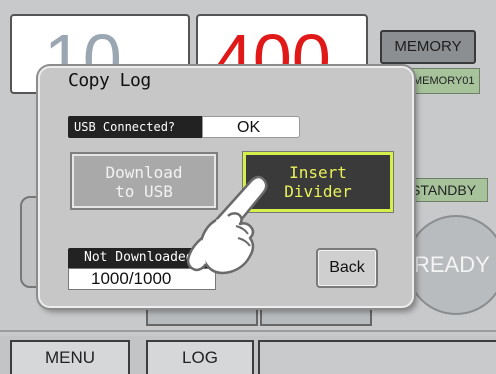 The image size is (496, 374). Describe the element at coordinates (428, 47) in the screenshot. I see `memory-button: MEMORY` at that location.